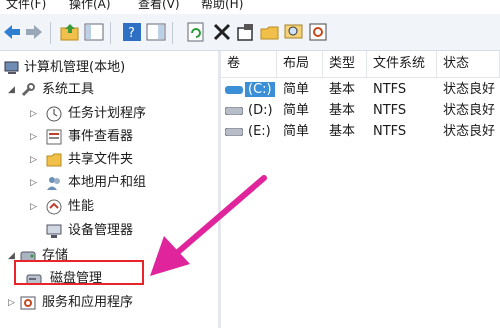  I want to click on tree-item-task-scheduler: ▷ 任务计划程序, so click(109, 114).